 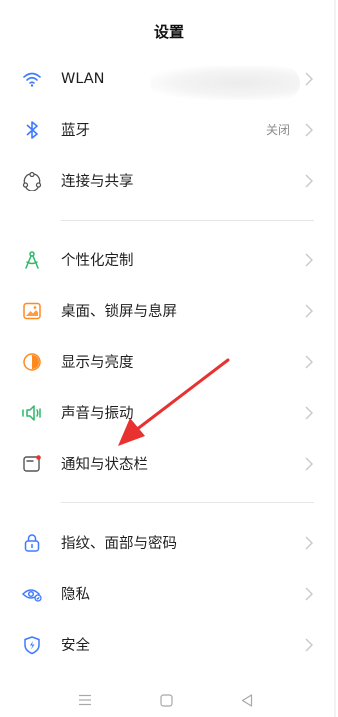 I want to click on settings-row-wlan: WLAN, so click(x=169, y=78).